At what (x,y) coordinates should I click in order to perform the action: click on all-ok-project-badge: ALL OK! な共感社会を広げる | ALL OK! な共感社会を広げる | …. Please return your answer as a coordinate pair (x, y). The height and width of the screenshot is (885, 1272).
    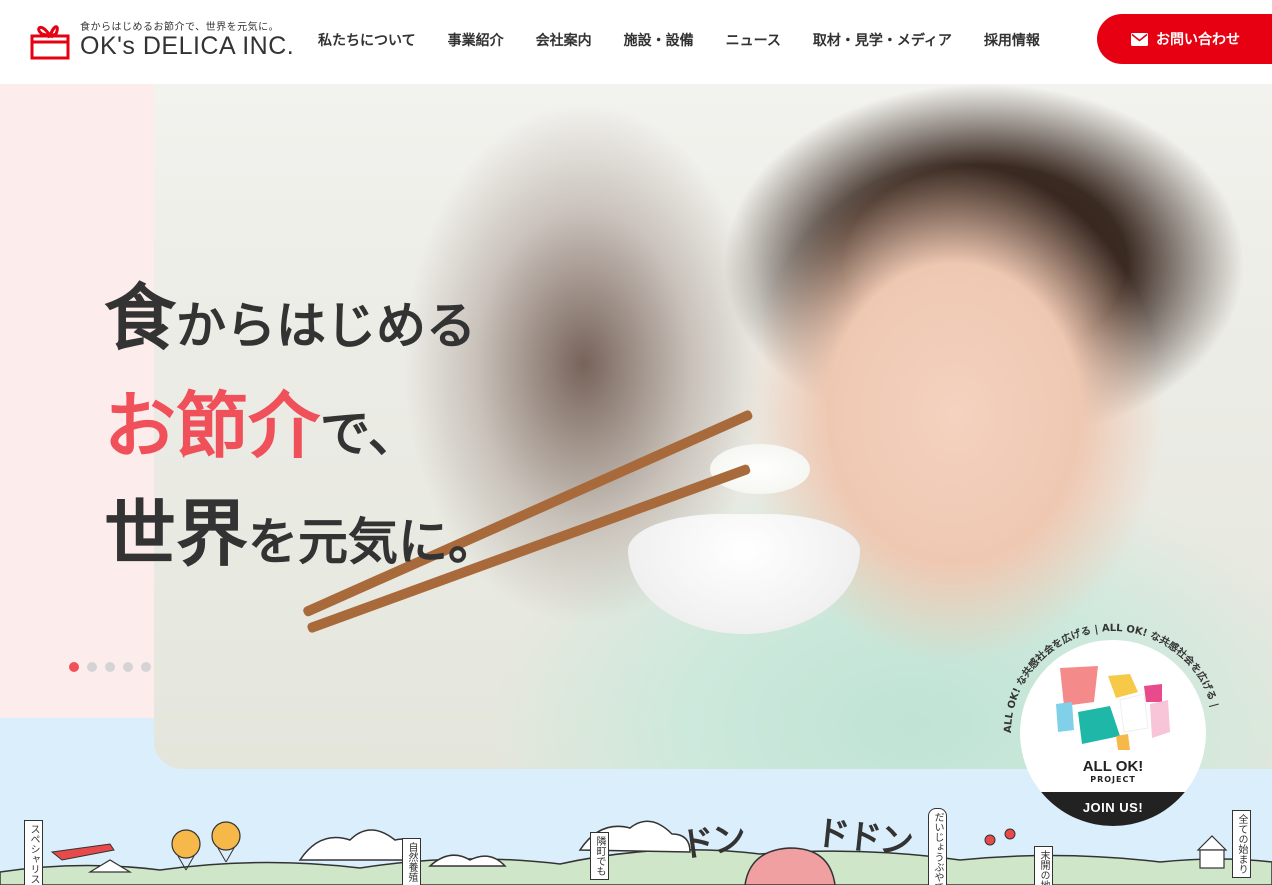
    Looking at the image, I should click on (1113, 733).